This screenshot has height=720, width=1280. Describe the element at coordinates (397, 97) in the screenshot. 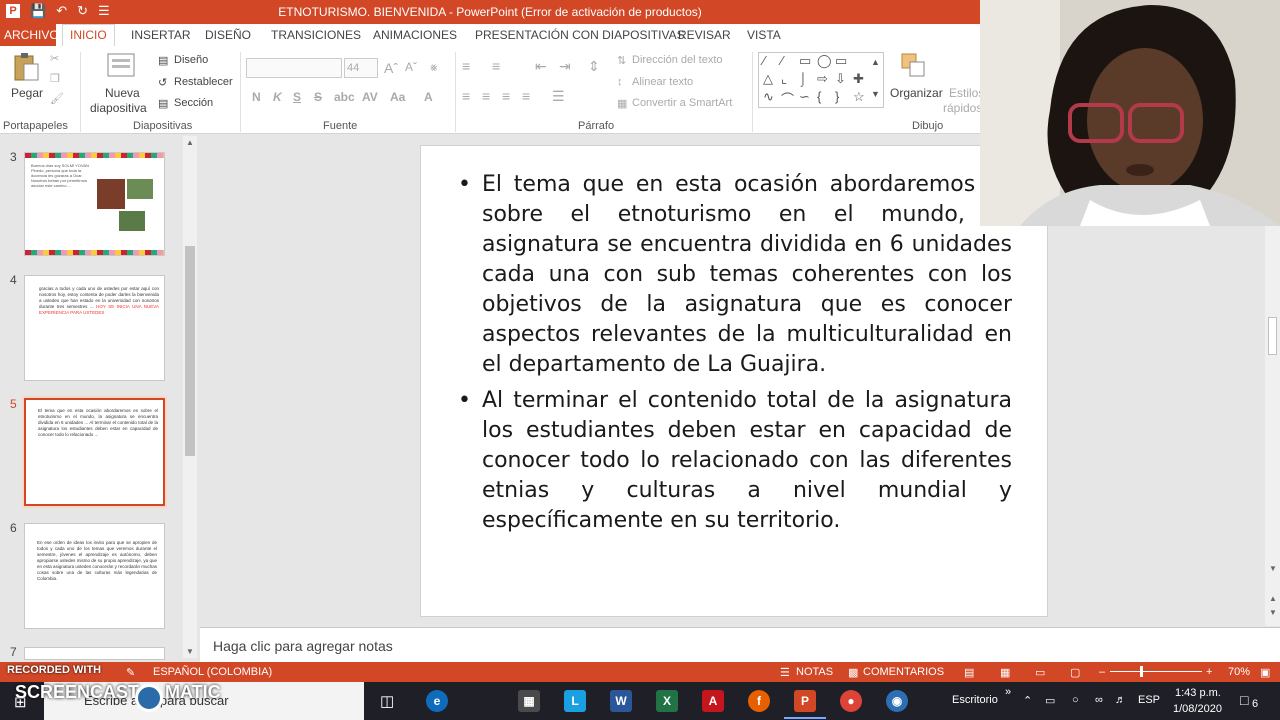

I see `change-case-icon: Aa` at that location.